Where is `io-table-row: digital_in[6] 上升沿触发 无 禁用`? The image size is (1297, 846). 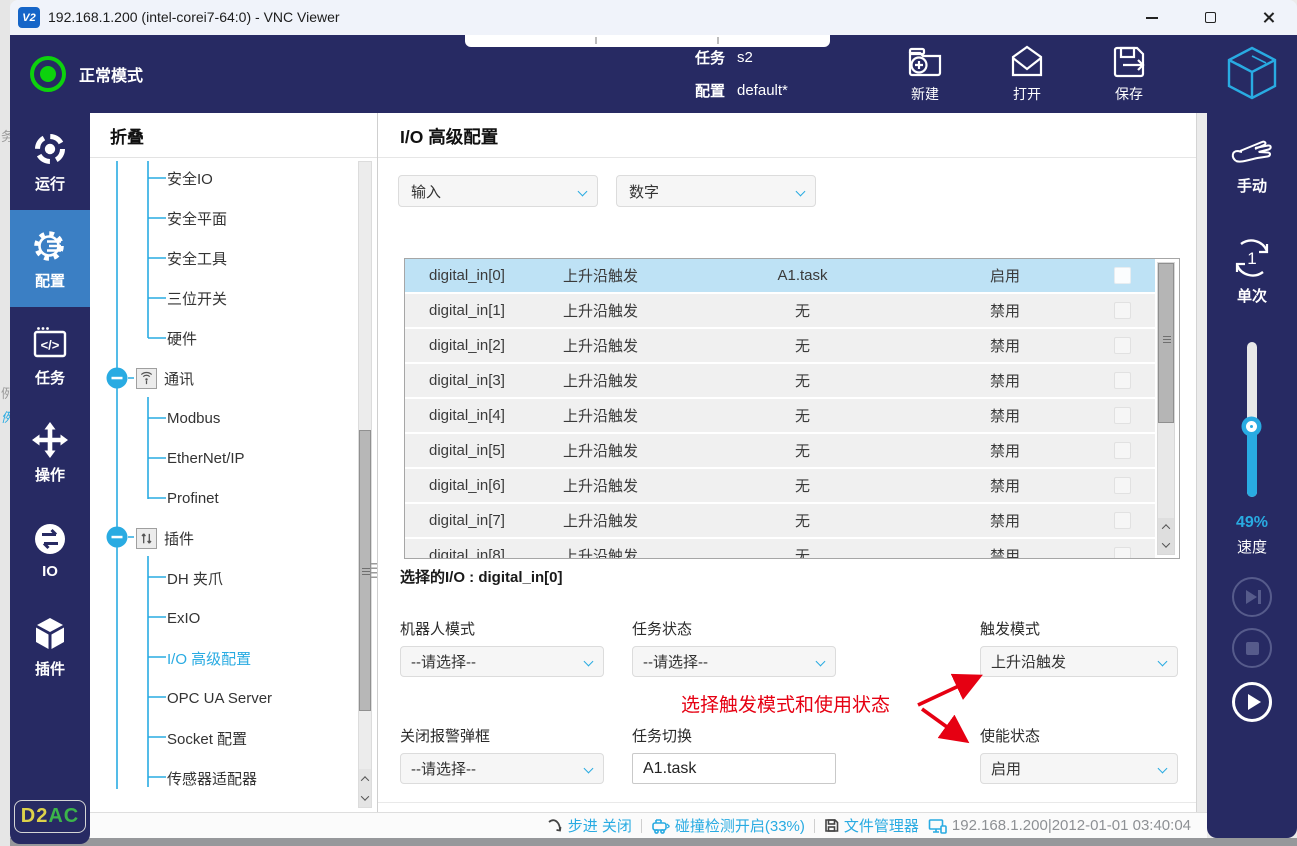
io-table-row: digital_in[6] 上升沿触发 无 禁用 is located at coordinates (780, 485).